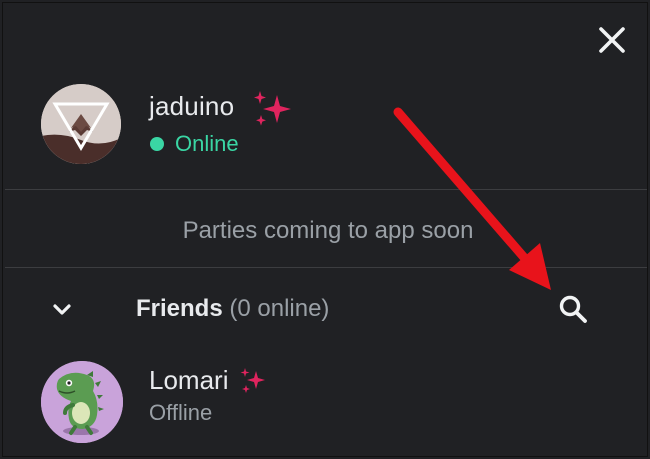  I want to click on status-dot, so click(157, 144).